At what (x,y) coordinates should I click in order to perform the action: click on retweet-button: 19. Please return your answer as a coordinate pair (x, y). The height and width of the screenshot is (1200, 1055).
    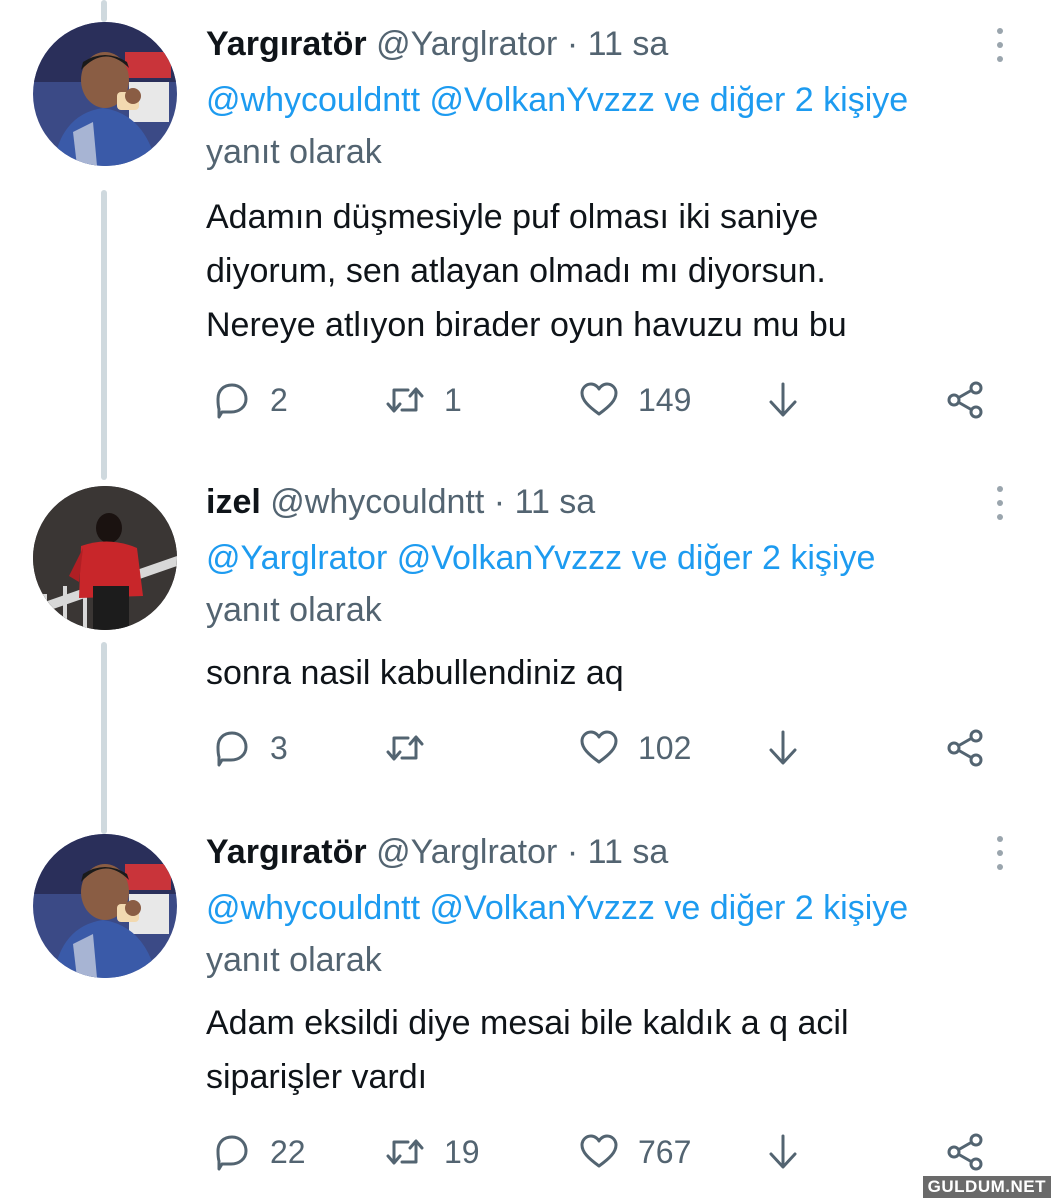
    Looking at the image, I should click on (432, 1152).